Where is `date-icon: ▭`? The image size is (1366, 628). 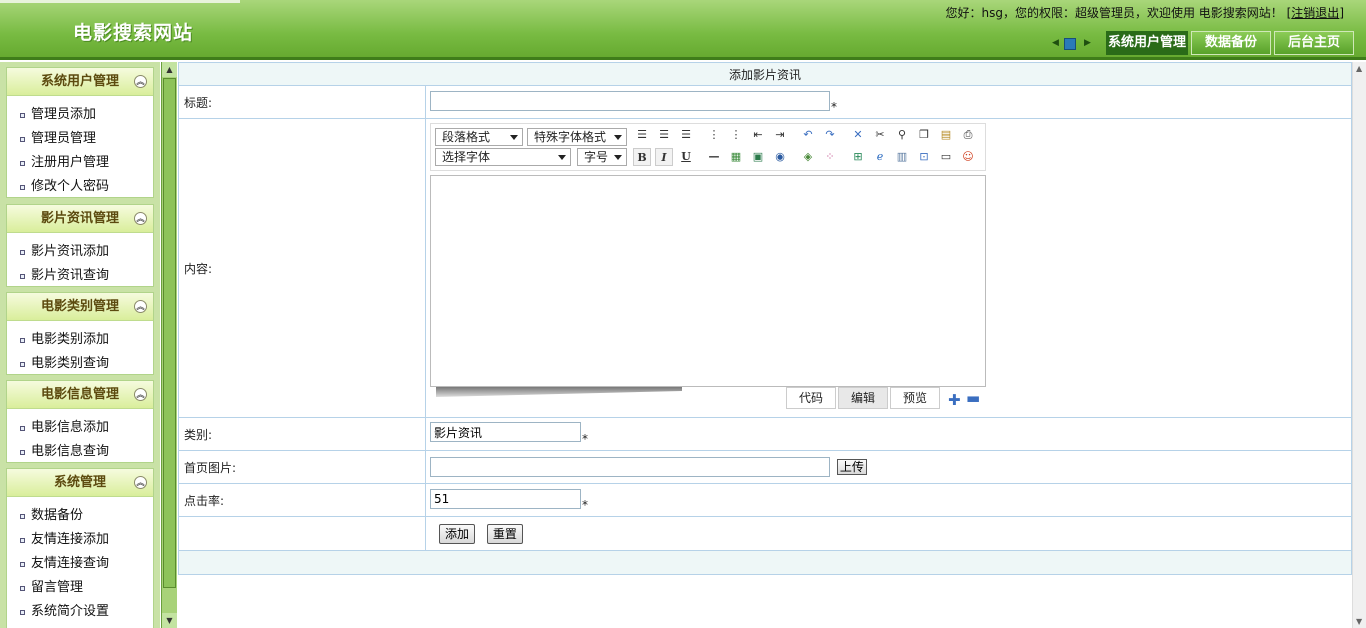 date-icon: ▭ is located at coordinates (946, 157).